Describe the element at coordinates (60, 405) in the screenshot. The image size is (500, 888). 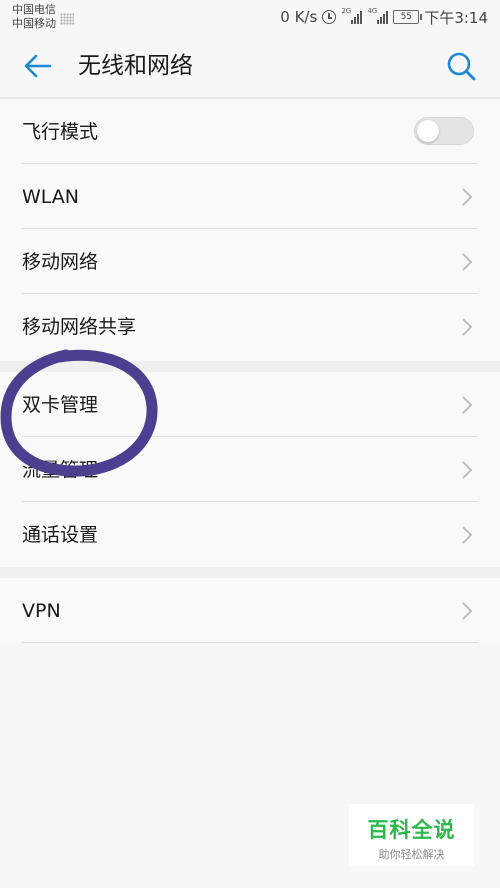
I see `list-item-label: 双卡管理` at that location.